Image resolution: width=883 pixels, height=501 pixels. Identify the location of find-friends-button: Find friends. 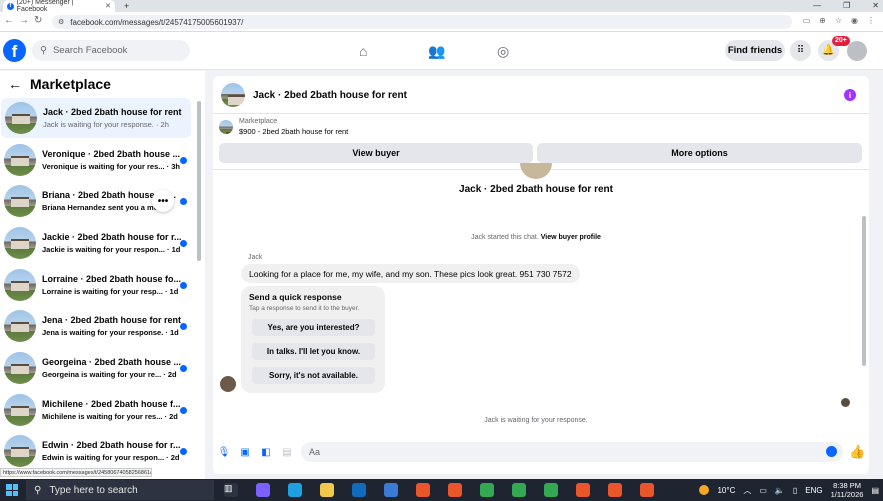
(755, 50).